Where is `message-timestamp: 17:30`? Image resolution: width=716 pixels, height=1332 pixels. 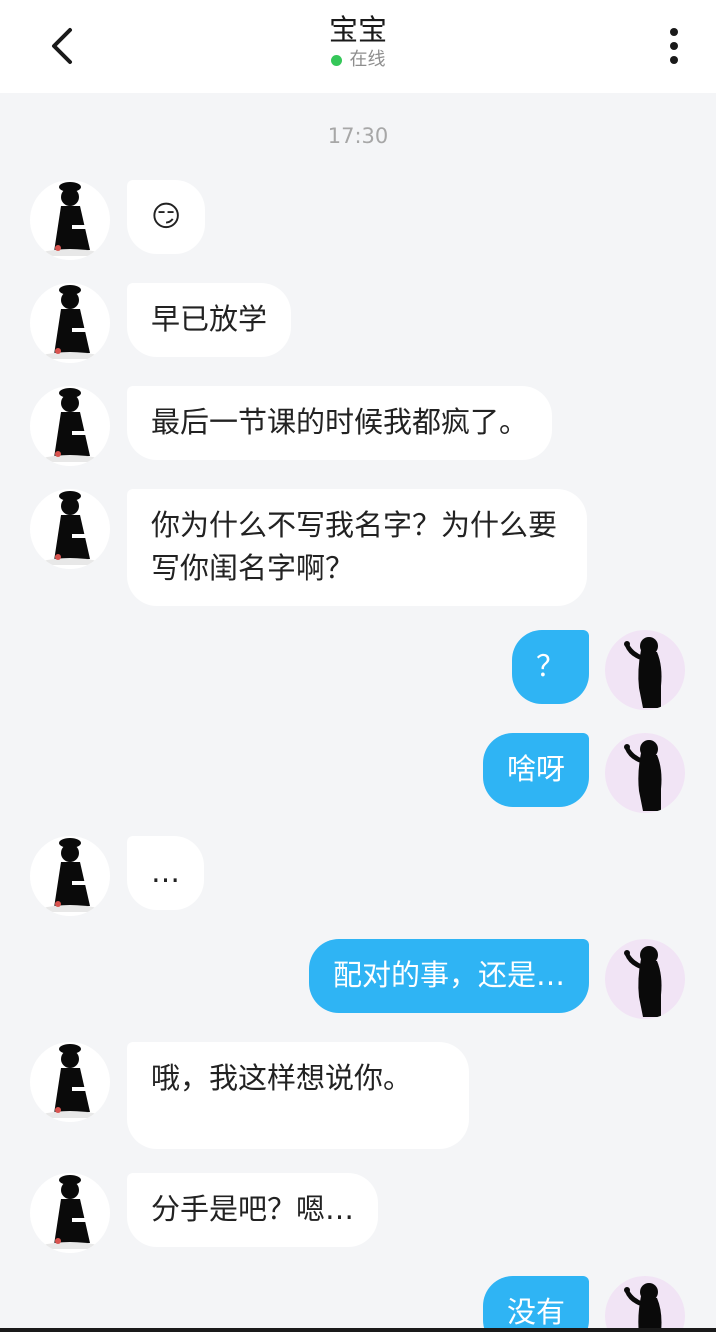 message-timestamp: 17:30 is located at coordinates (358, 136).